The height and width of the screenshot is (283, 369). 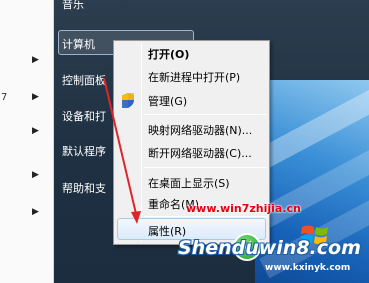 I want to click on watermark-small-url: www.kxinyk.com, so click(x=308, y=268).